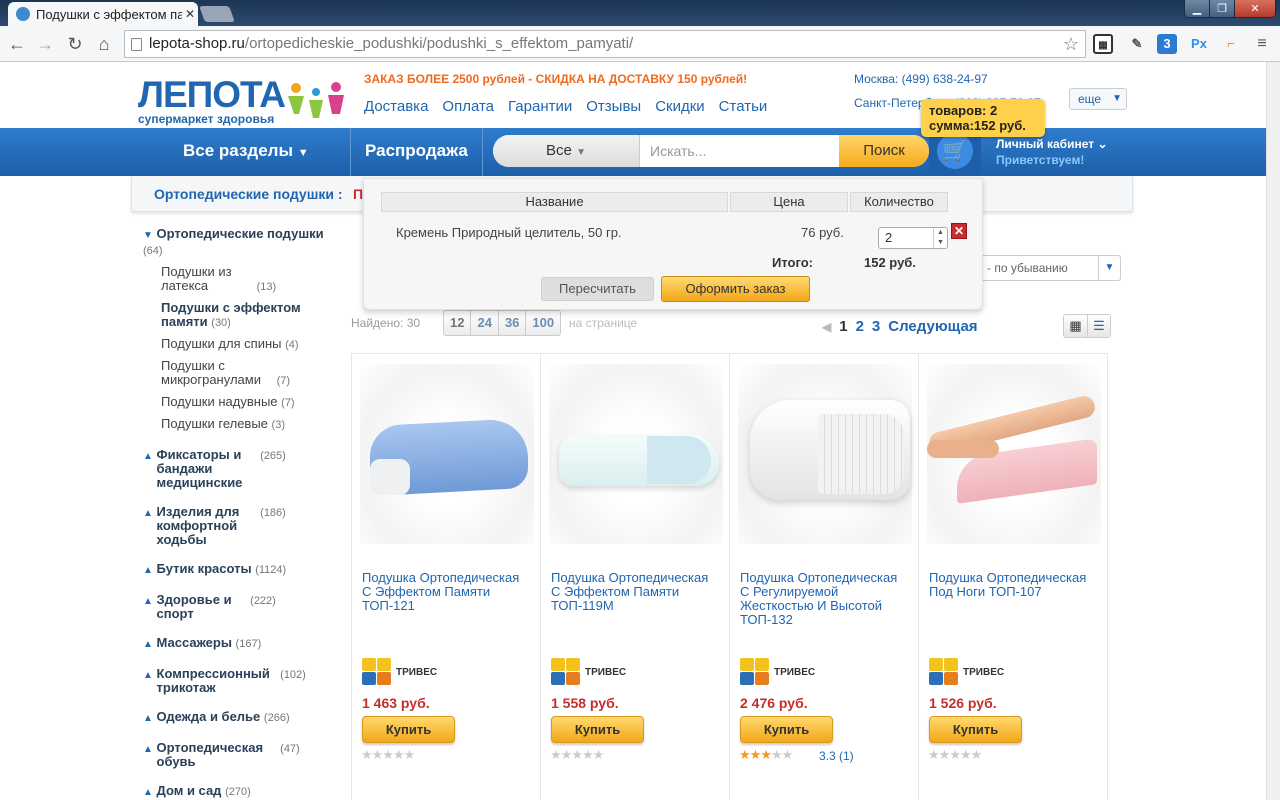  I want to click on pixel-ruler-icon: Px, so click(1199, 44).